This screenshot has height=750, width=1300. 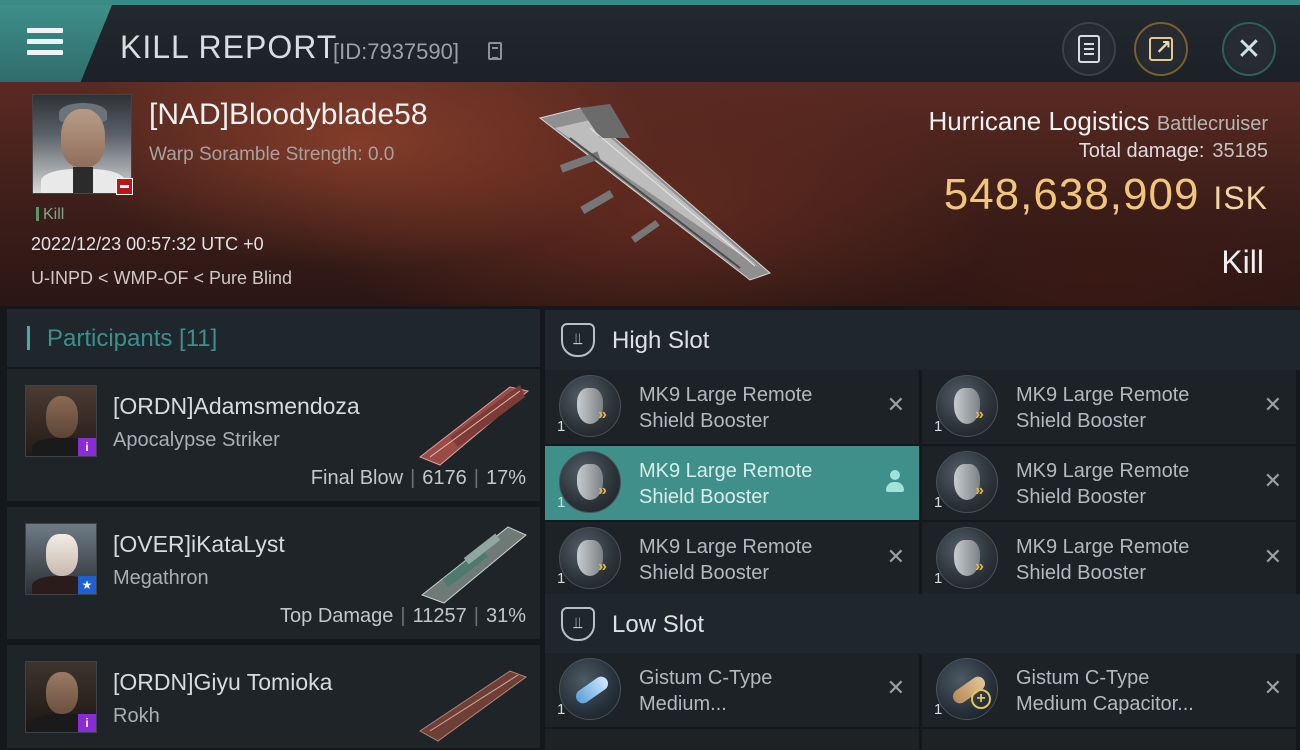 What do you see at coordinates (272, 154) in the screenshot?
I see `warp-scramble-strength: Warp Soramble Strength: 0.0` at bounding box center [272, 154].